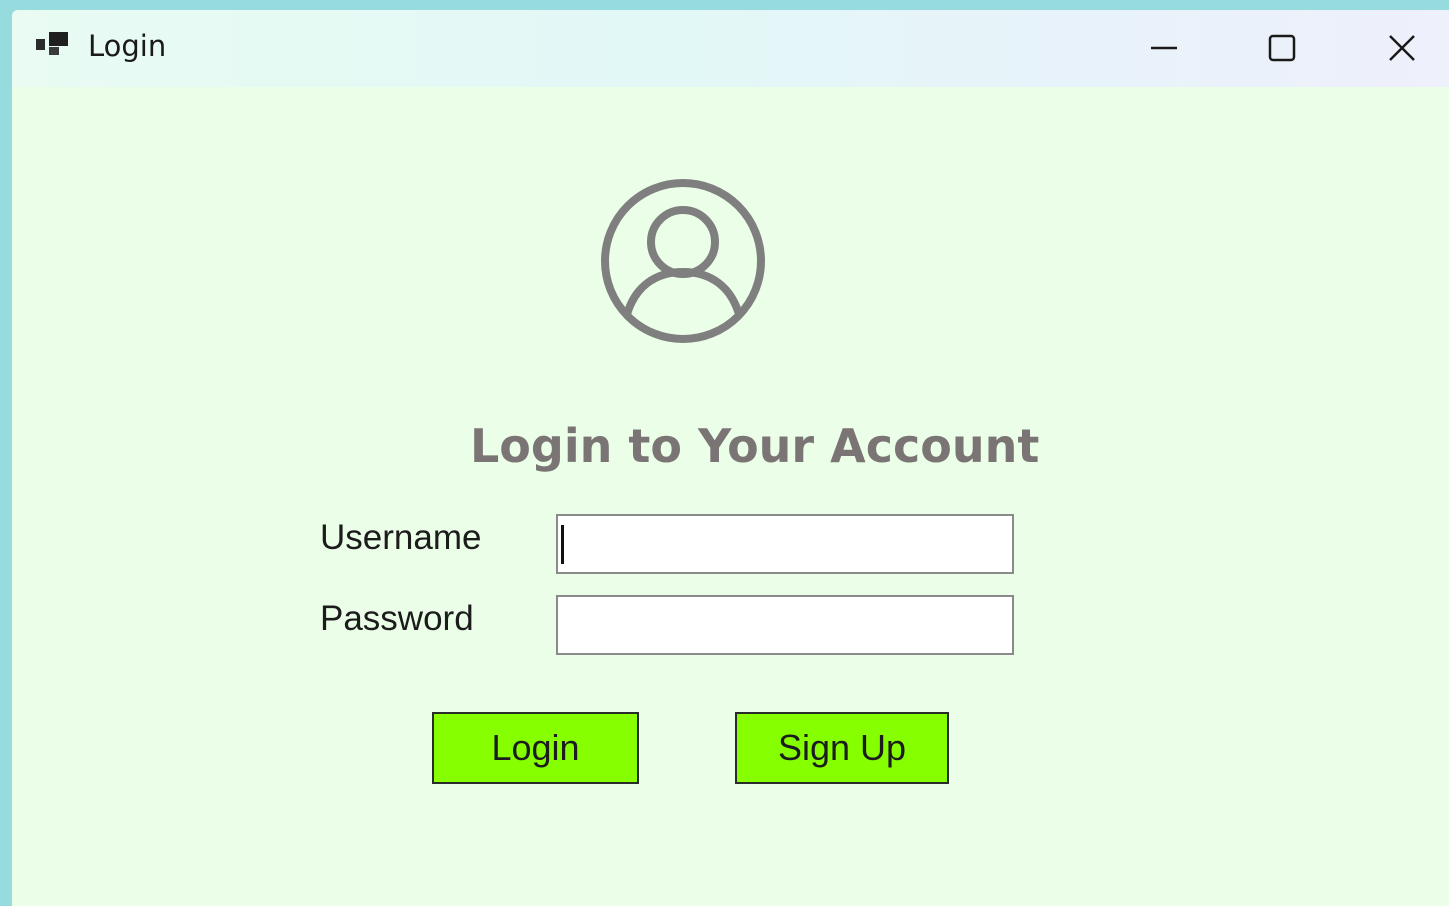 This screenshot has height=906, width=1449. I want to click on login-button: Login, so click(535, 748).